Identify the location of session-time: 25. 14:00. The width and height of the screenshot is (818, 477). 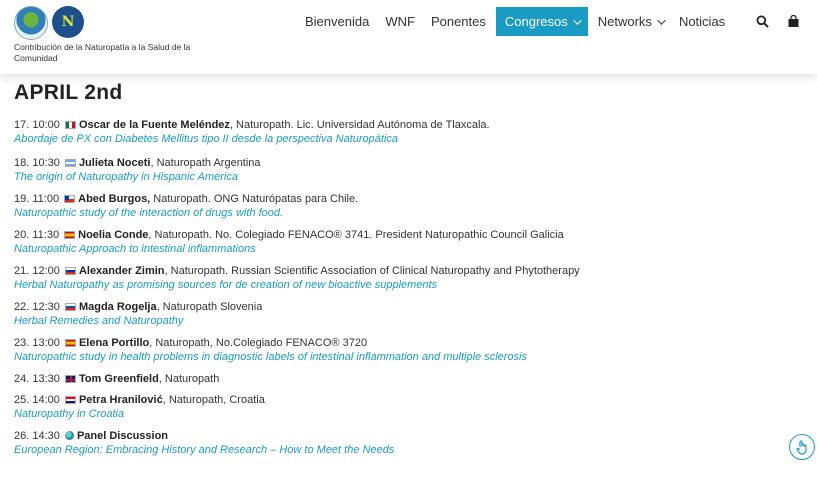
(37, 400).